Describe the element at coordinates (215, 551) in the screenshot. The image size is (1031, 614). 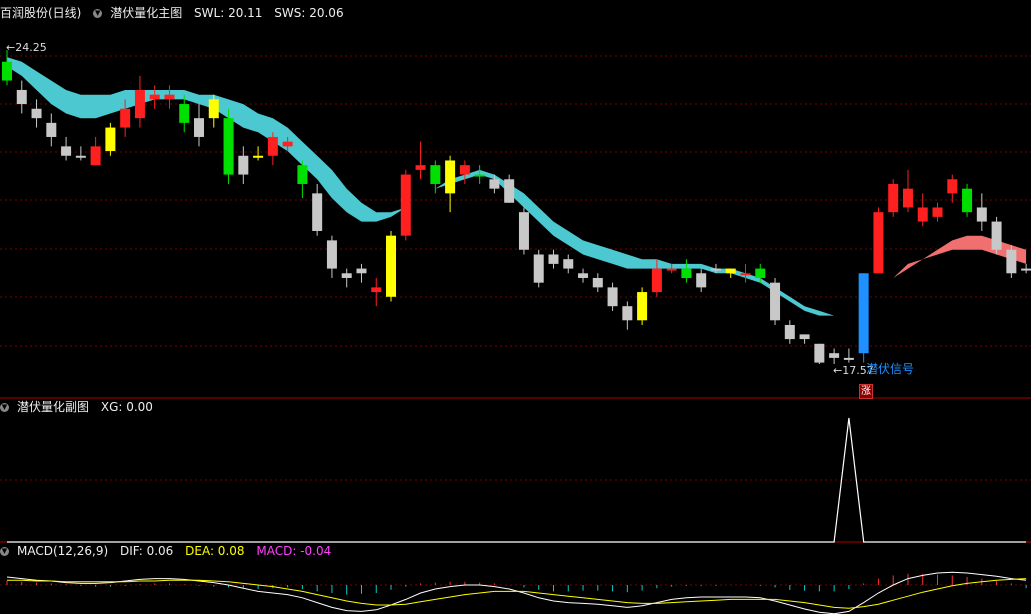
I see `dea-value: DEA: 0.08` at that location.